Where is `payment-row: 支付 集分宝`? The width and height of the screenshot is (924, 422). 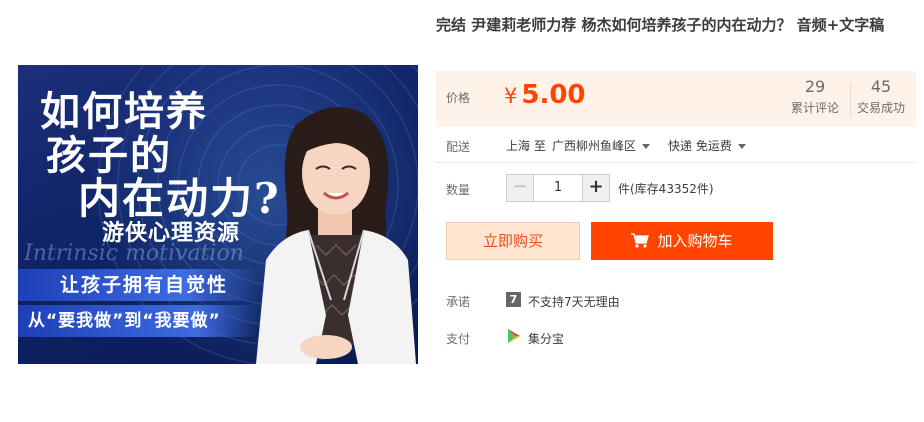 payment-row: 支付 集分宝 is located at coordinates (676, 338).